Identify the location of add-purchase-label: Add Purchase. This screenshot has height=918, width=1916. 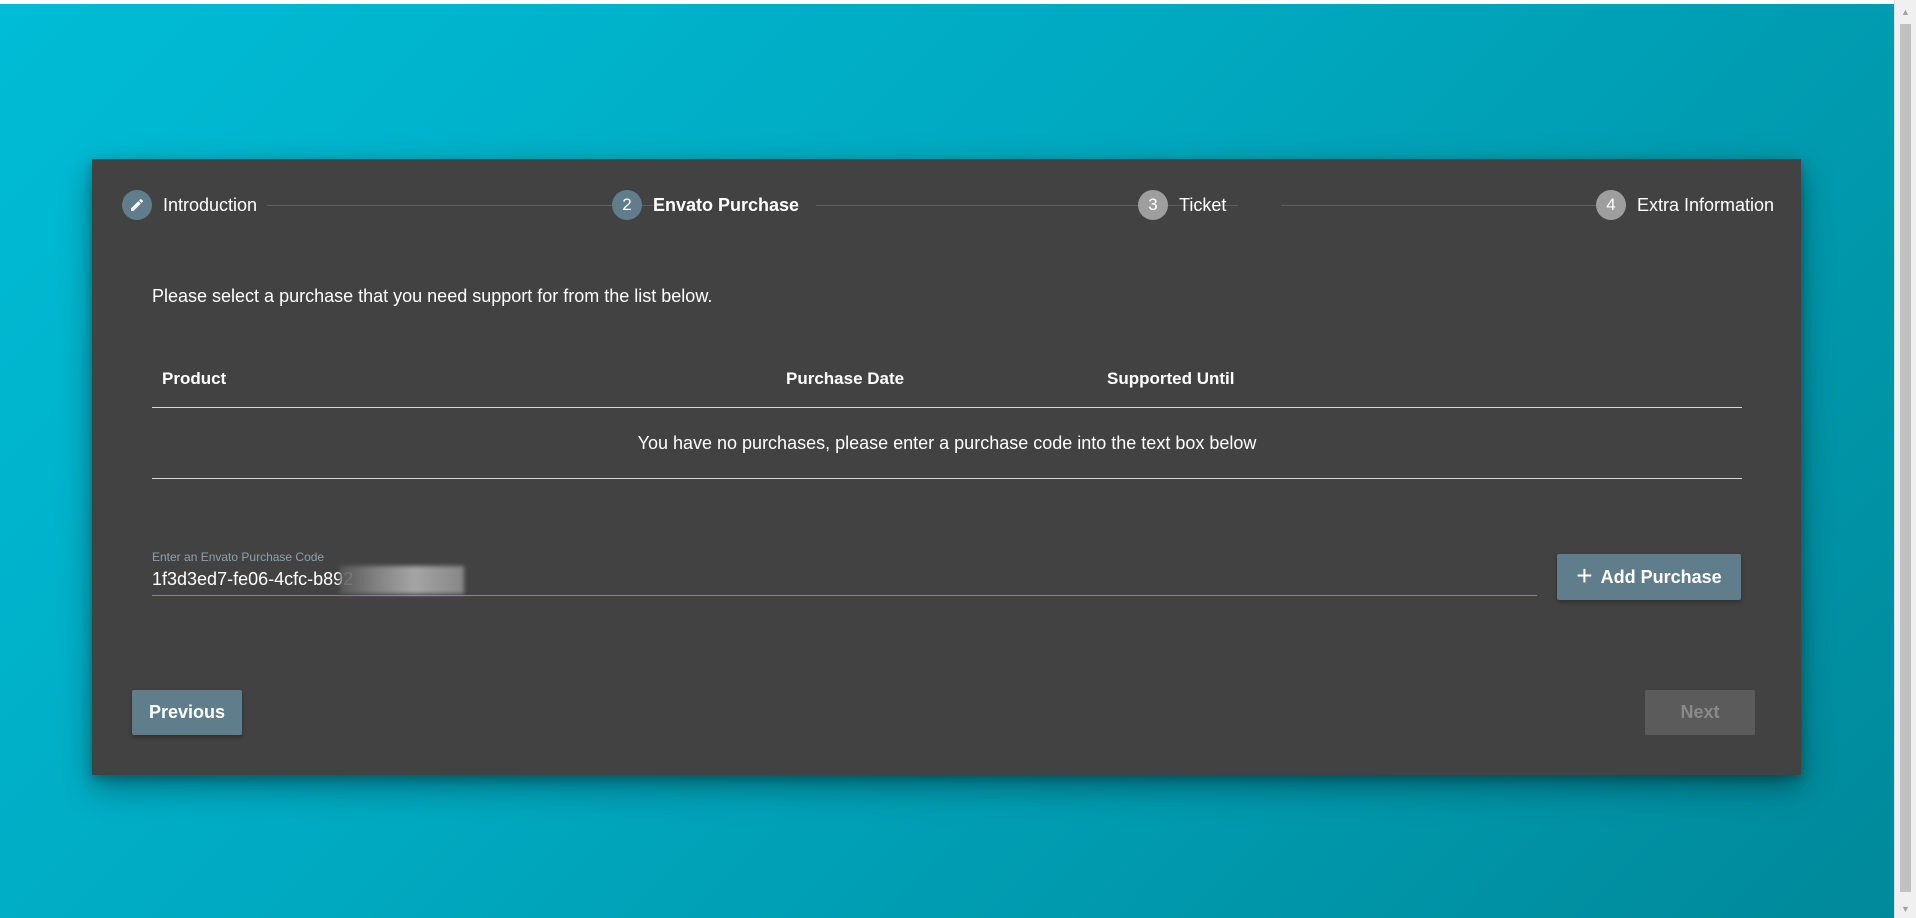
(1661, 576).